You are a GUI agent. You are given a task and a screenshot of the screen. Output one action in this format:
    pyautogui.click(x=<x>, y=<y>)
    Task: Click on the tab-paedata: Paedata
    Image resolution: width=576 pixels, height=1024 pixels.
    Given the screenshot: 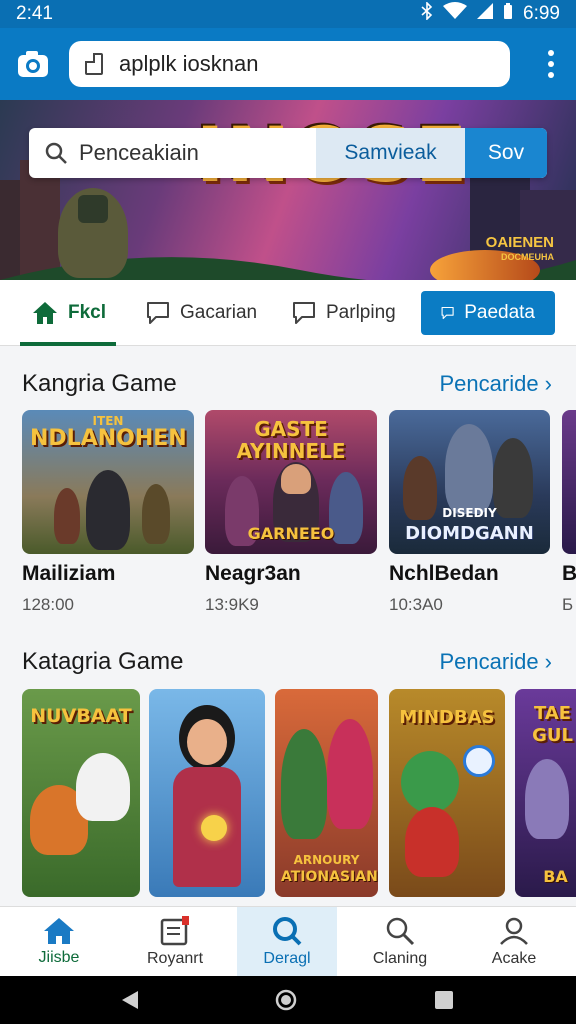 What is the action you would take?
    pyautogui.click(x=488, y=313)
    